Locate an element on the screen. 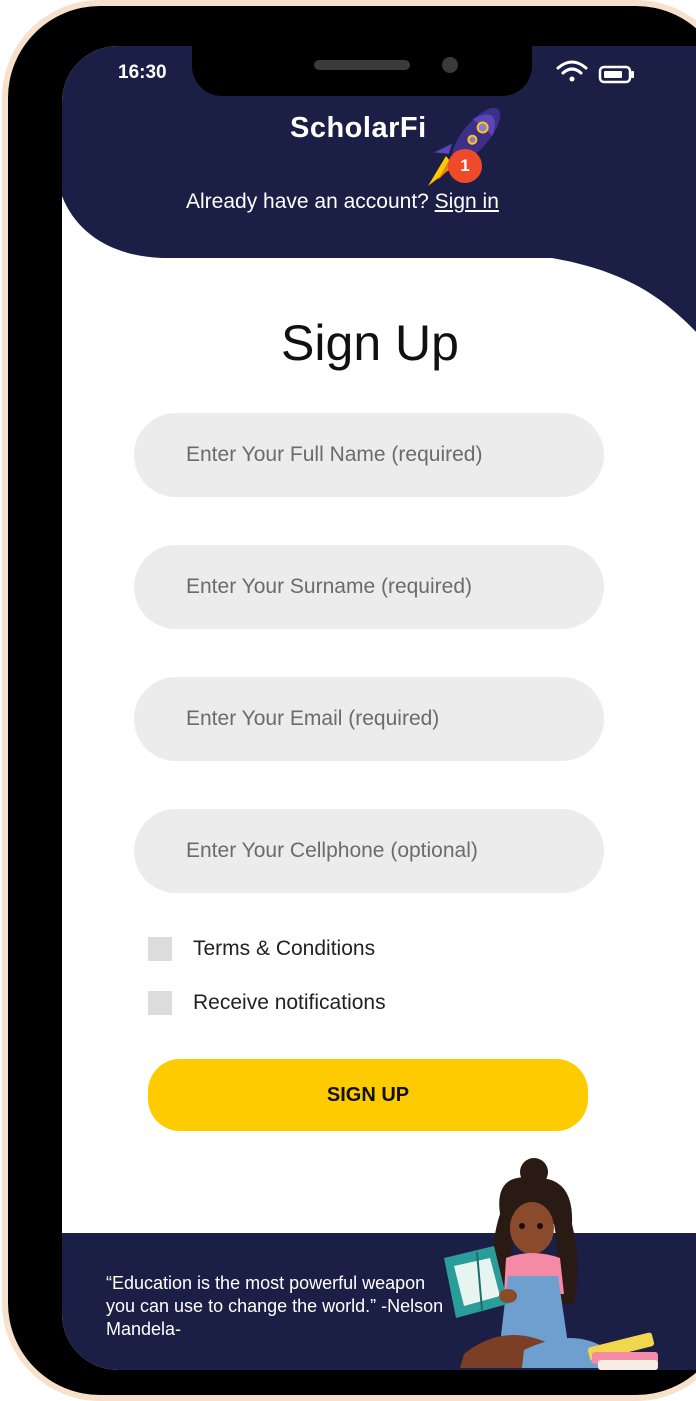 The height and width of the screenshot is (1401, 696). notification-badge: 1 is located at coordinates (465, 166).